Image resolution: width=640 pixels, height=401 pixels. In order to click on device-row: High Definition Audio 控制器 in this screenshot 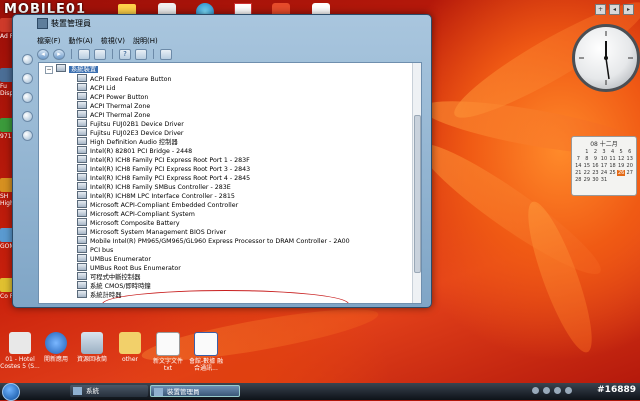, I will do `click(127, 141)`.